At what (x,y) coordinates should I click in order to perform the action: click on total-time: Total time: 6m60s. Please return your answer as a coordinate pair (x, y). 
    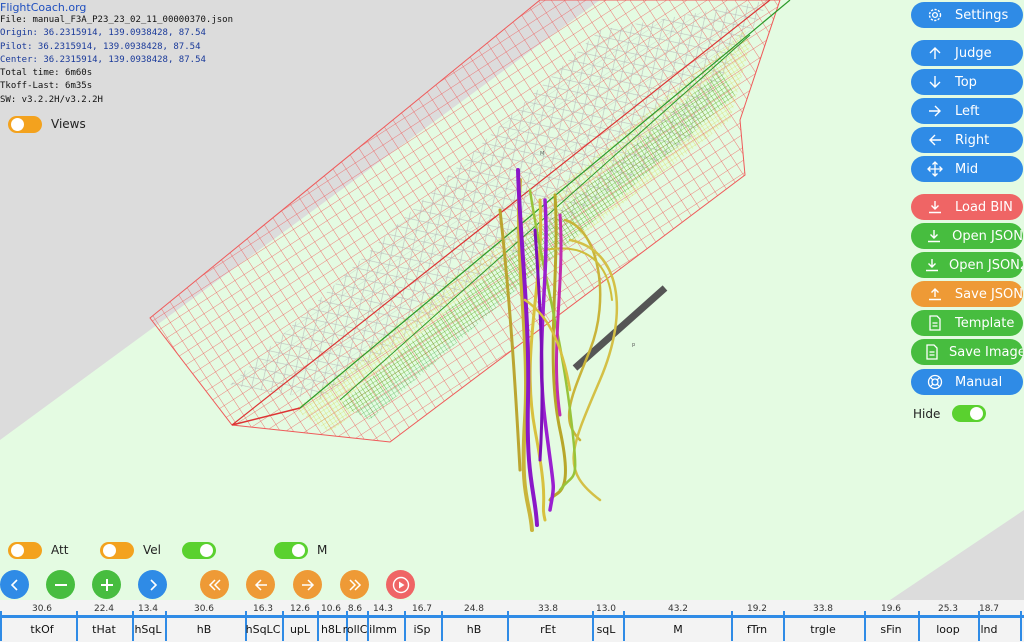
    Looking at the image, I should click on (46, 73).